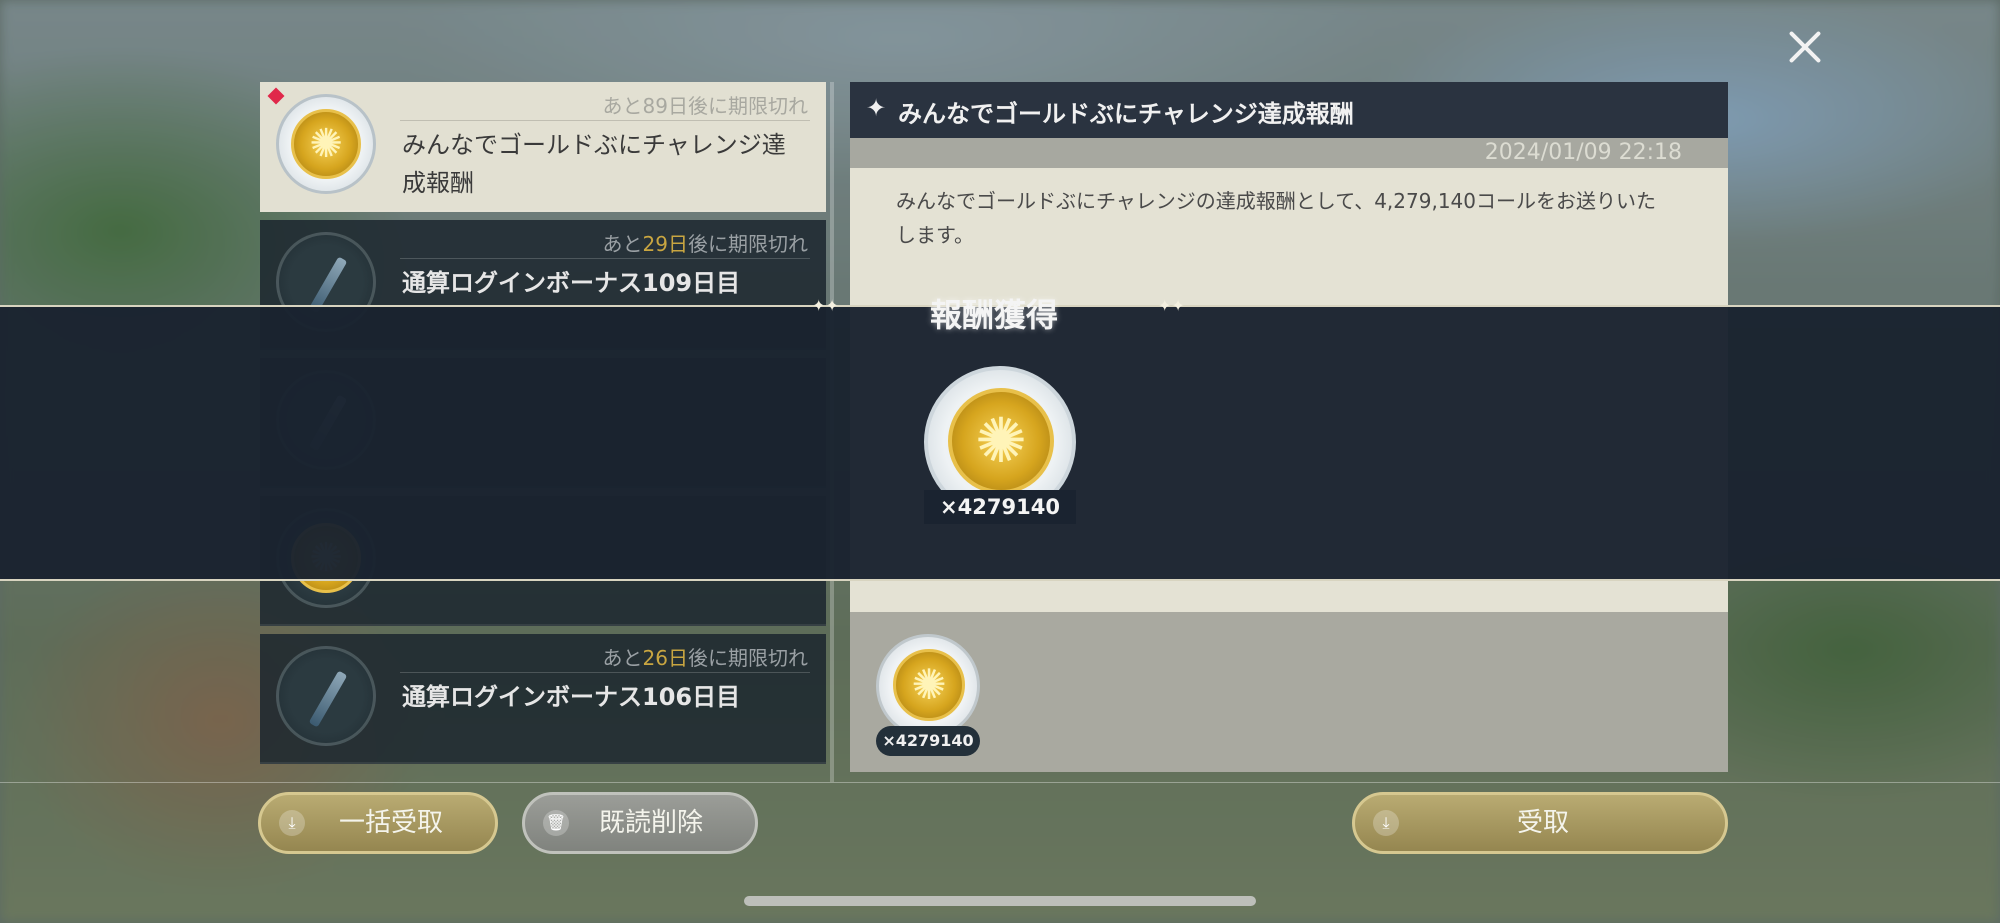  What do you see at coordinates (391, 823) in the screenshot?
I see `receive-all-label: 一括受取` at bounding box center [391, 823].